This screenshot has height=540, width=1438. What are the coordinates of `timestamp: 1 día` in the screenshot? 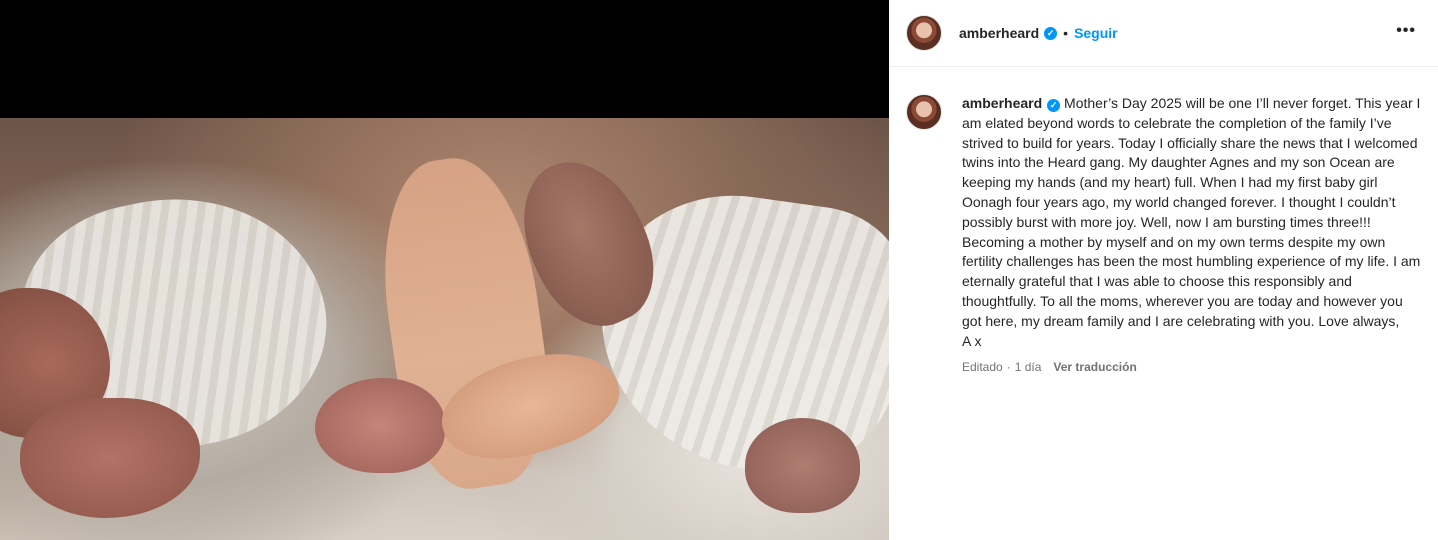 It's located at (1028, 367).